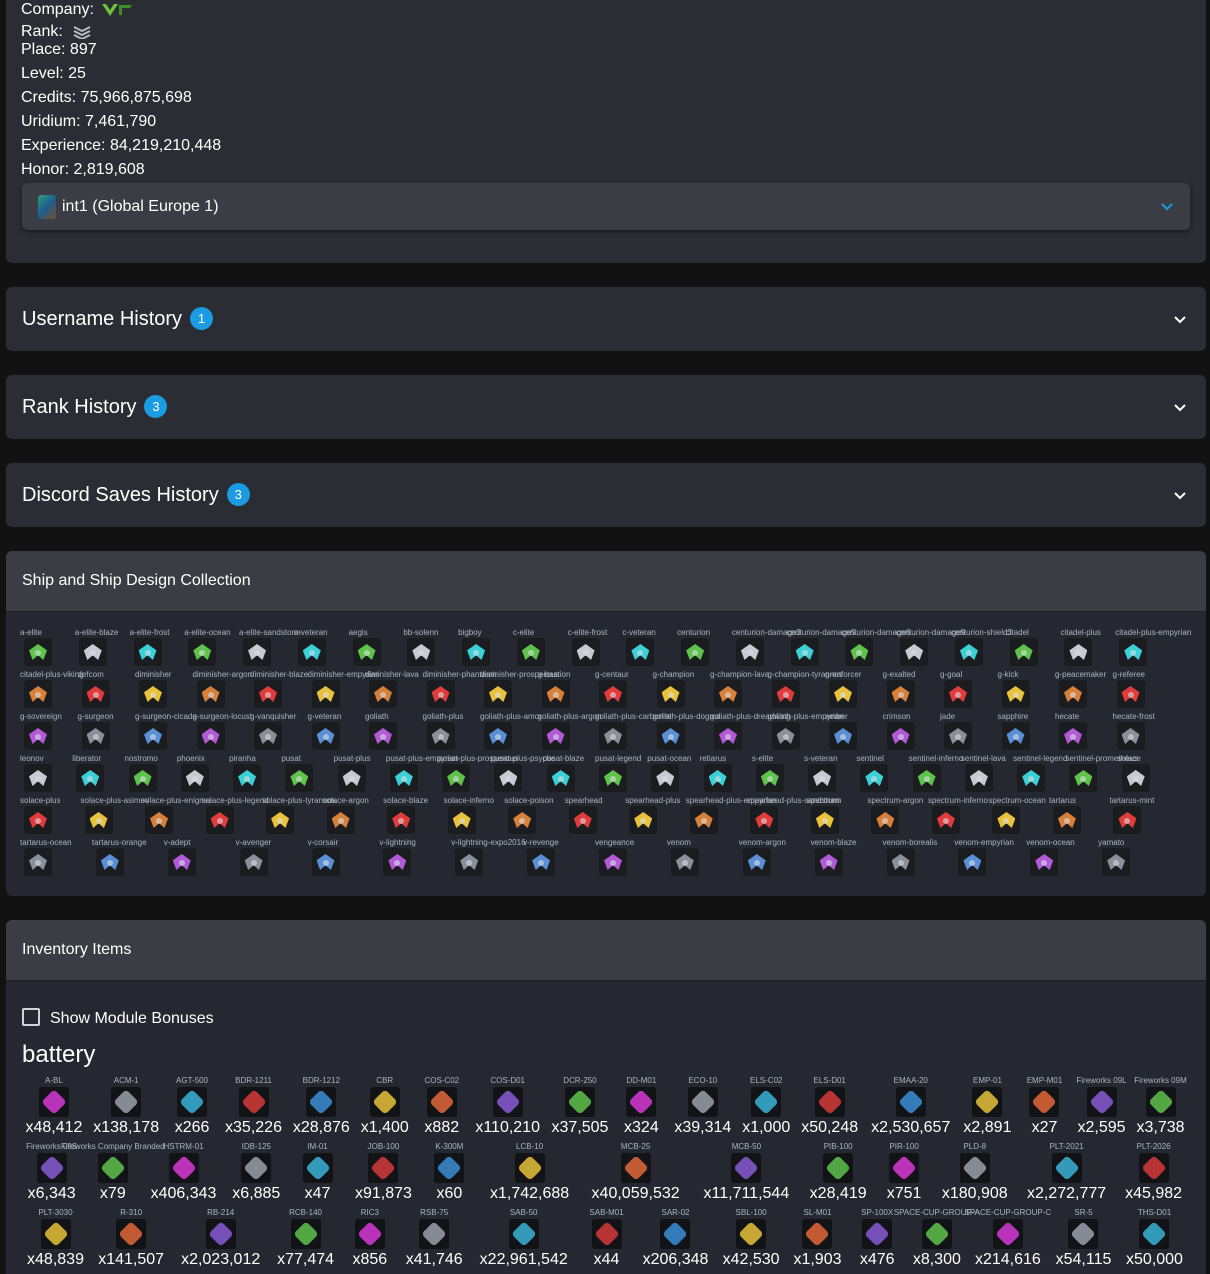 The width and height of the screenshot is (1210, 1274). What do you see at coordinates (606, 495) in the screenshot?
I see `discord-saves-history-accordion: Discord Saves History 3` at bounding box center [606, 495].